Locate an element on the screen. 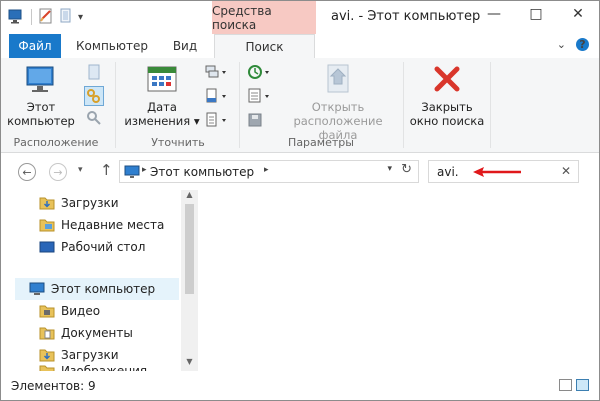  close-search-button: Закрыть окно поиска is located at coordinates (447, 95).